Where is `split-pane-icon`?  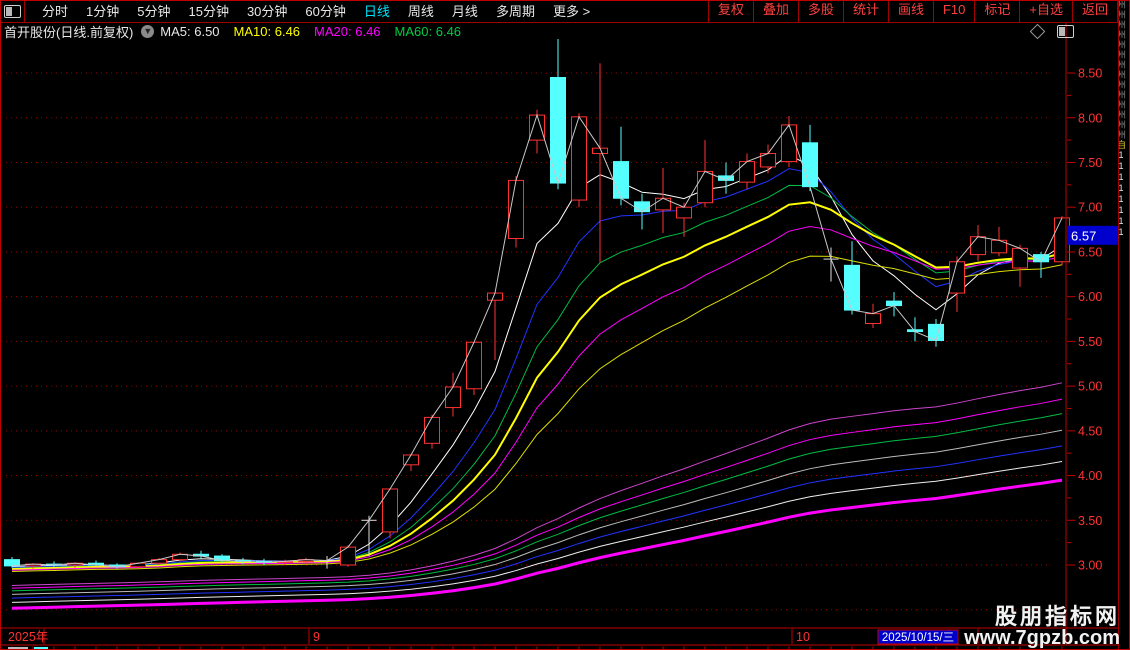
split-pane-icon is located at coordinates (12, 11).